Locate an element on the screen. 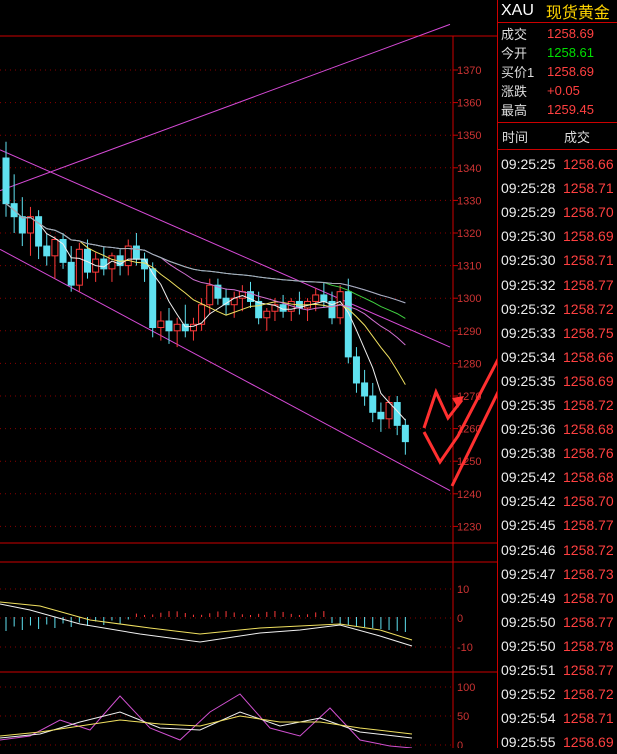  ticks-header: 时间 成交 is located at coordinates (557, 136).